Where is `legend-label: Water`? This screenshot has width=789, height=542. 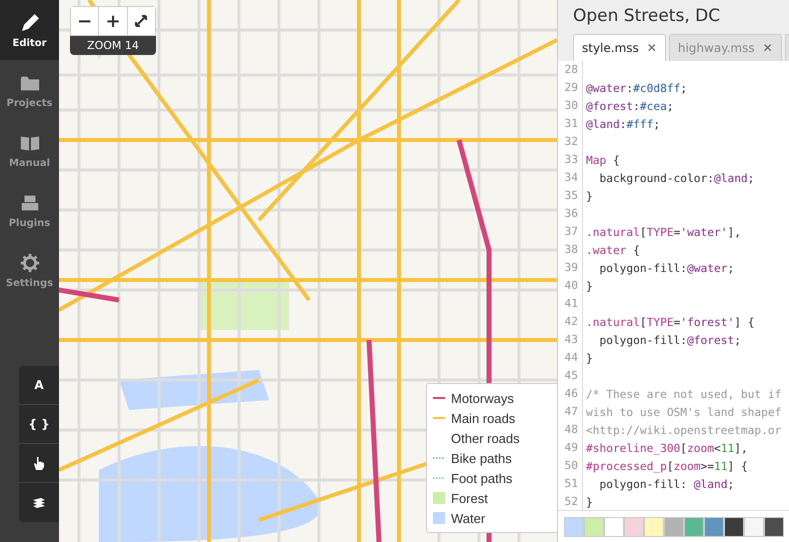
legend-label: Water is located at coordinates (468, 518).